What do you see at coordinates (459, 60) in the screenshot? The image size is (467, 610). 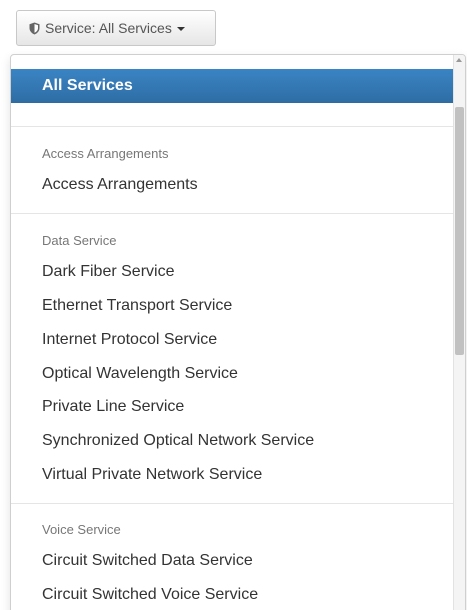 I see `scroll-up-arrow-icon` at bounding box center [459, 60].